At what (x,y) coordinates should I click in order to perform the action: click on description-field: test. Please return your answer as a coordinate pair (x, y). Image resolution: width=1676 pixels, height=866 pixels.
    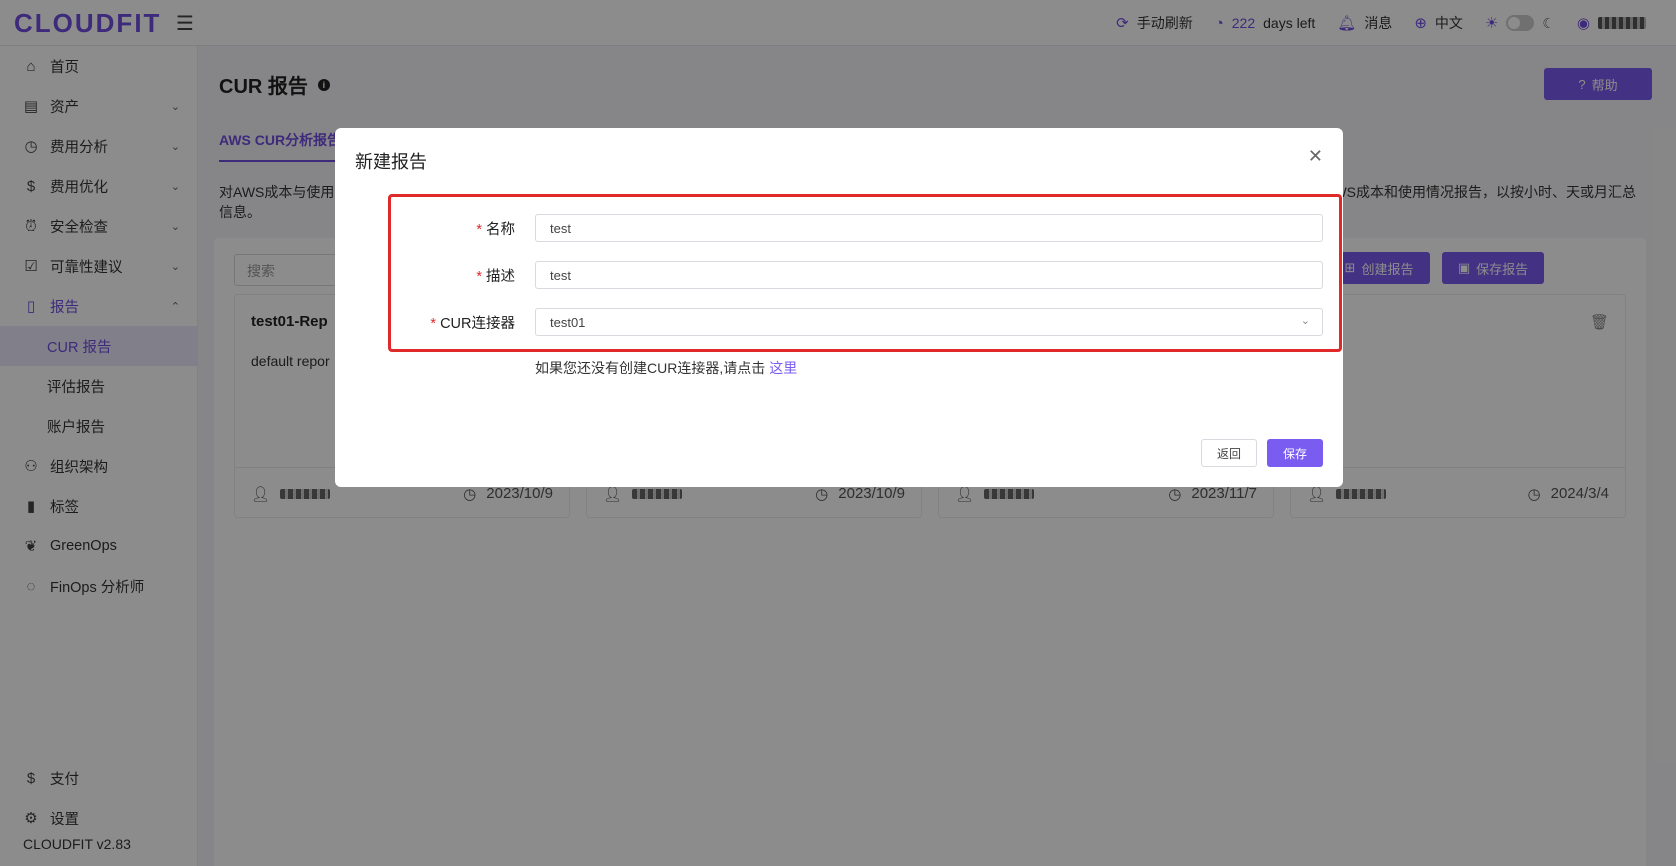
    Looking at the image, I should click on (929, 275).